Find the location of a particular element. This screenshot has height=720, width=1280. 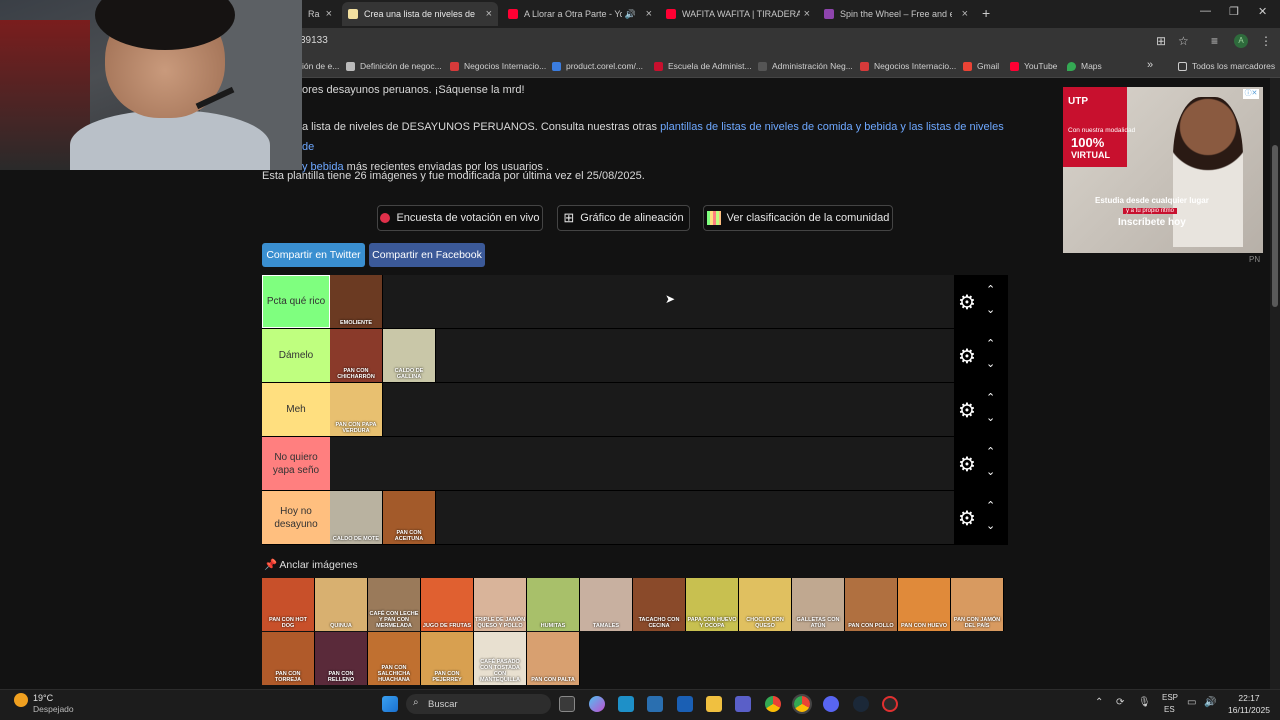

bookmark-star-icon: ☆ is located at coordinates (1183, 41).